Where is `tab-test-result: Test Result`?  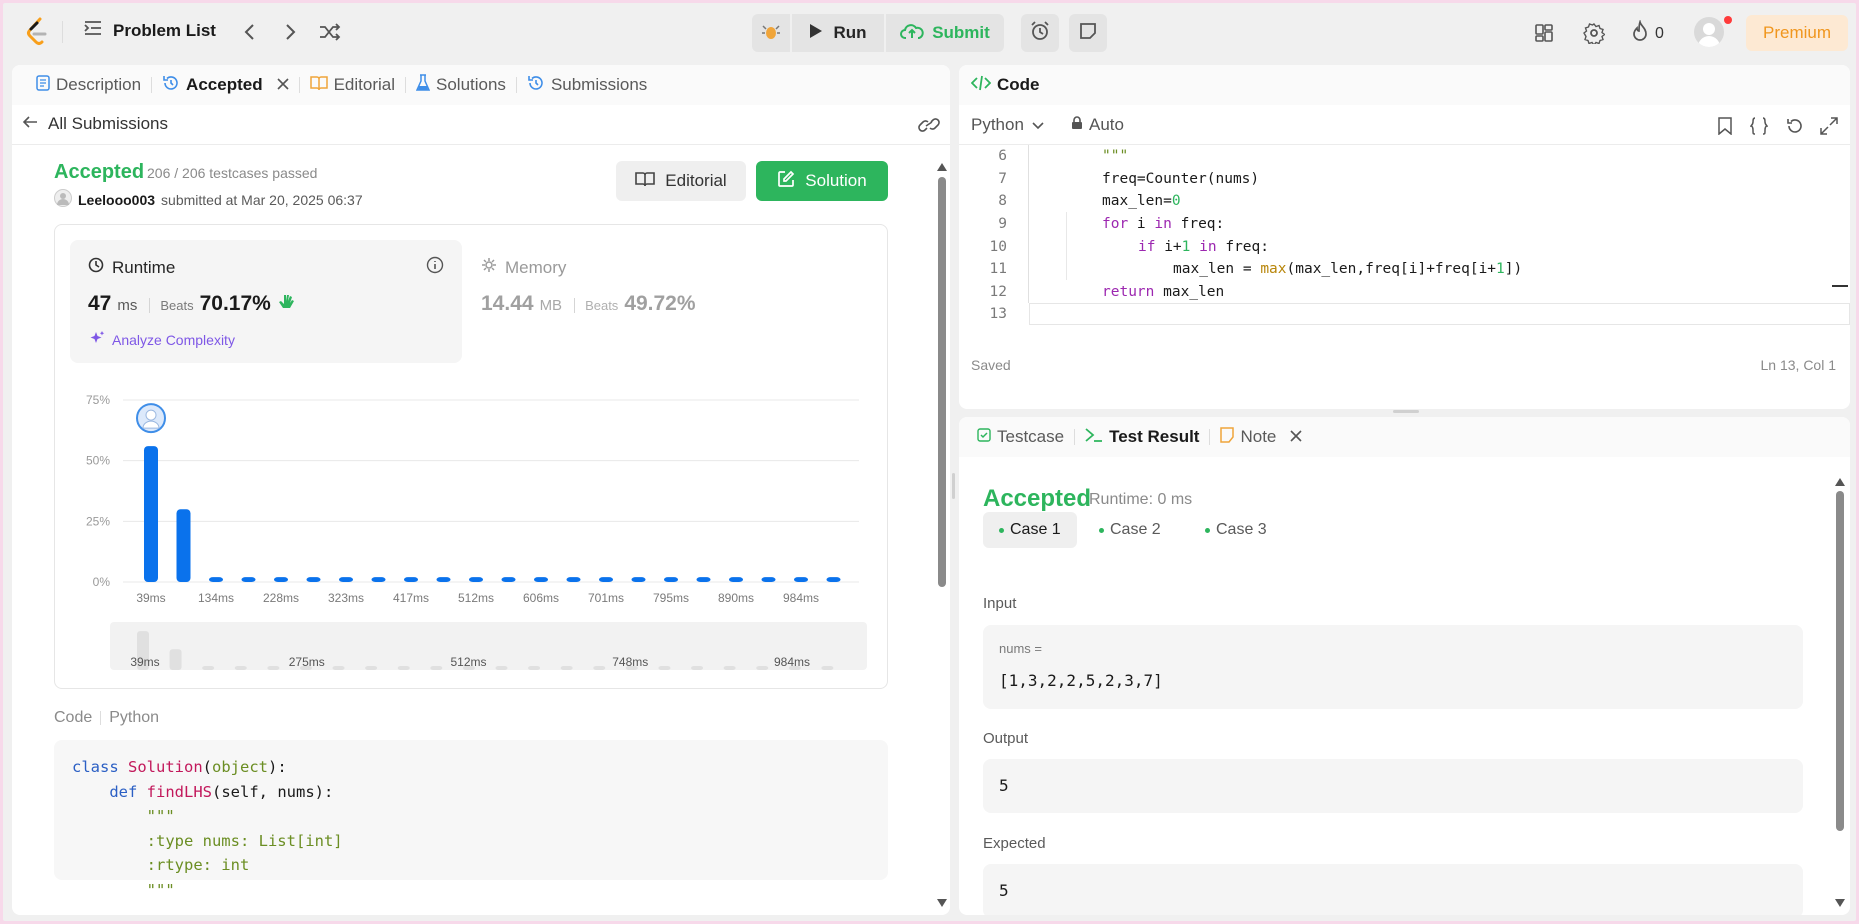 tab-test-result: Test Result is located at coordinates (1142, 437).